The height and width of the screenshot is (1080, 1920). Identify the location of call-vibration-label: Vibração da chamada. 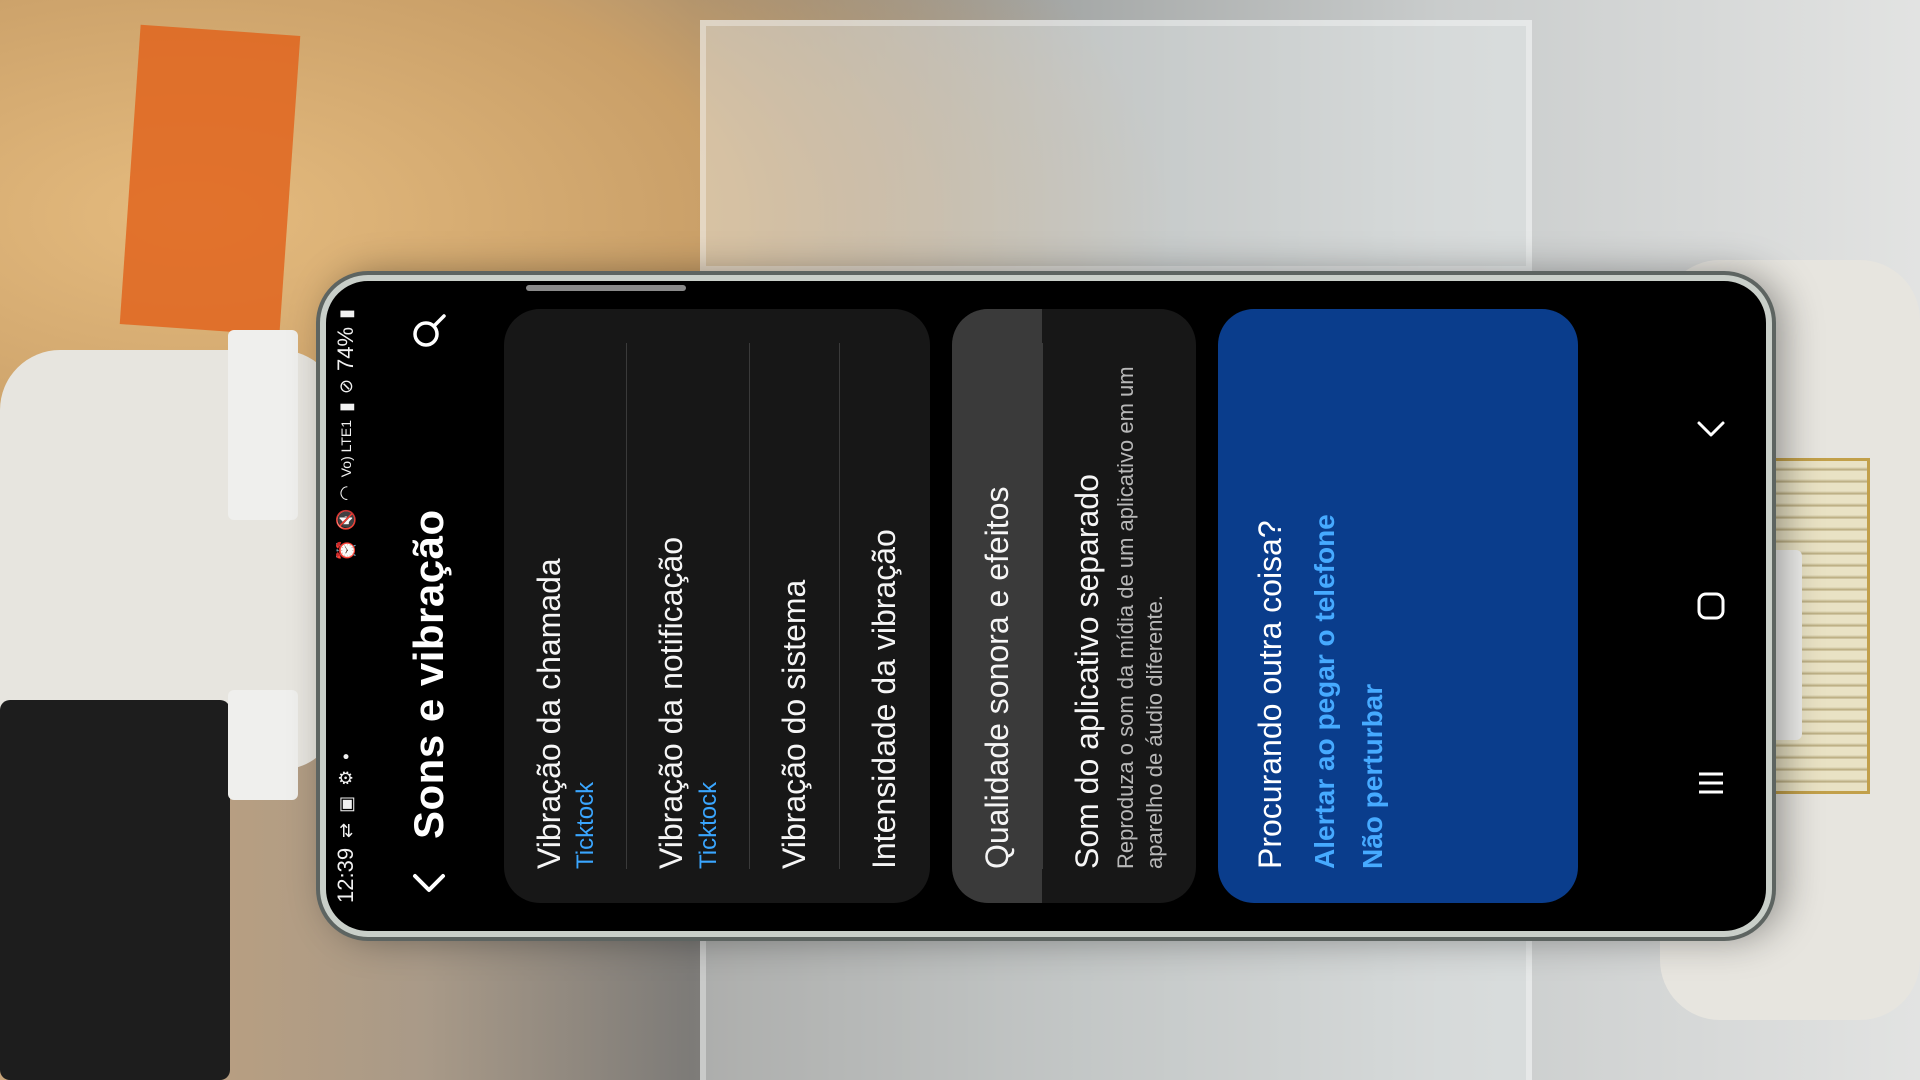
(549, 713).